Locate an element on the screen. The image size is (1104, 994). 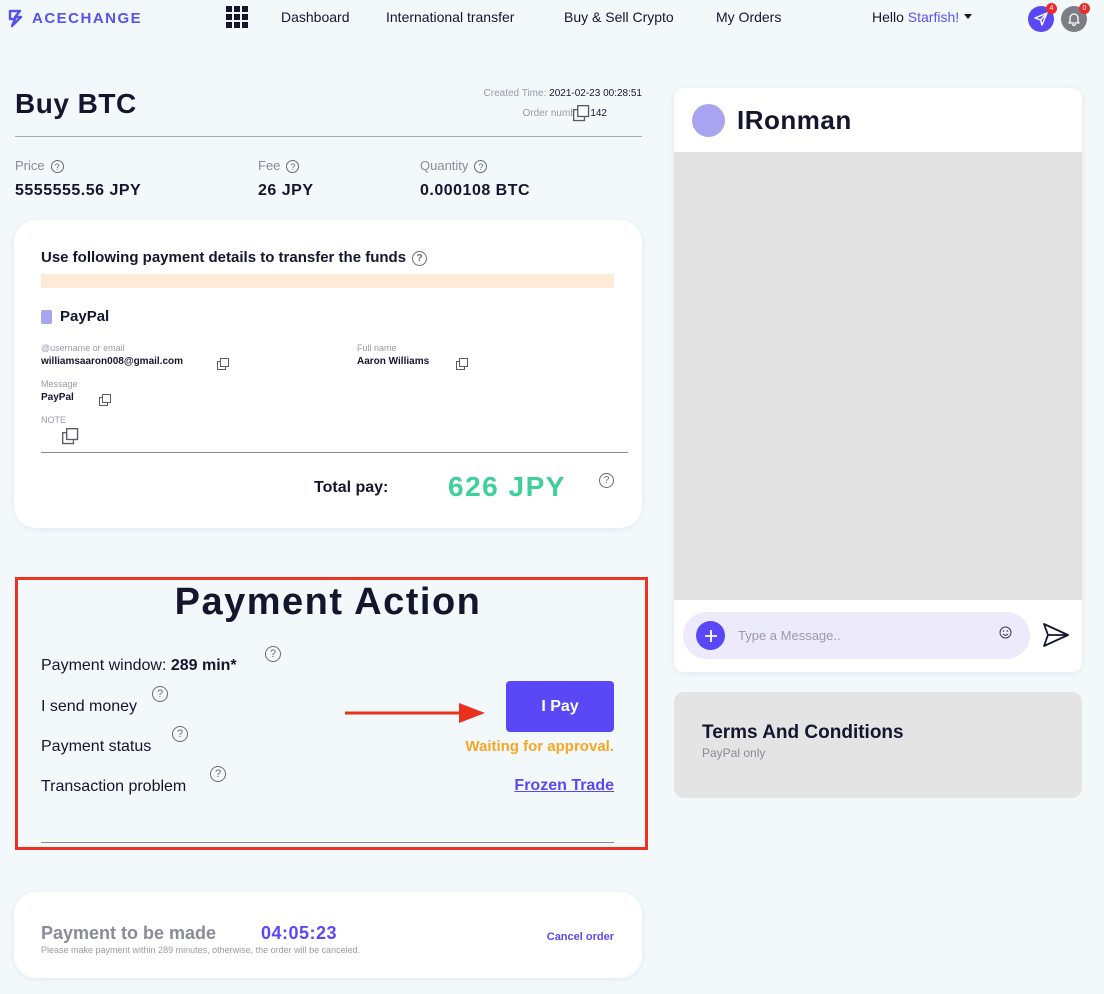
send-money-label: I send money is located at coordinates (89, 706).